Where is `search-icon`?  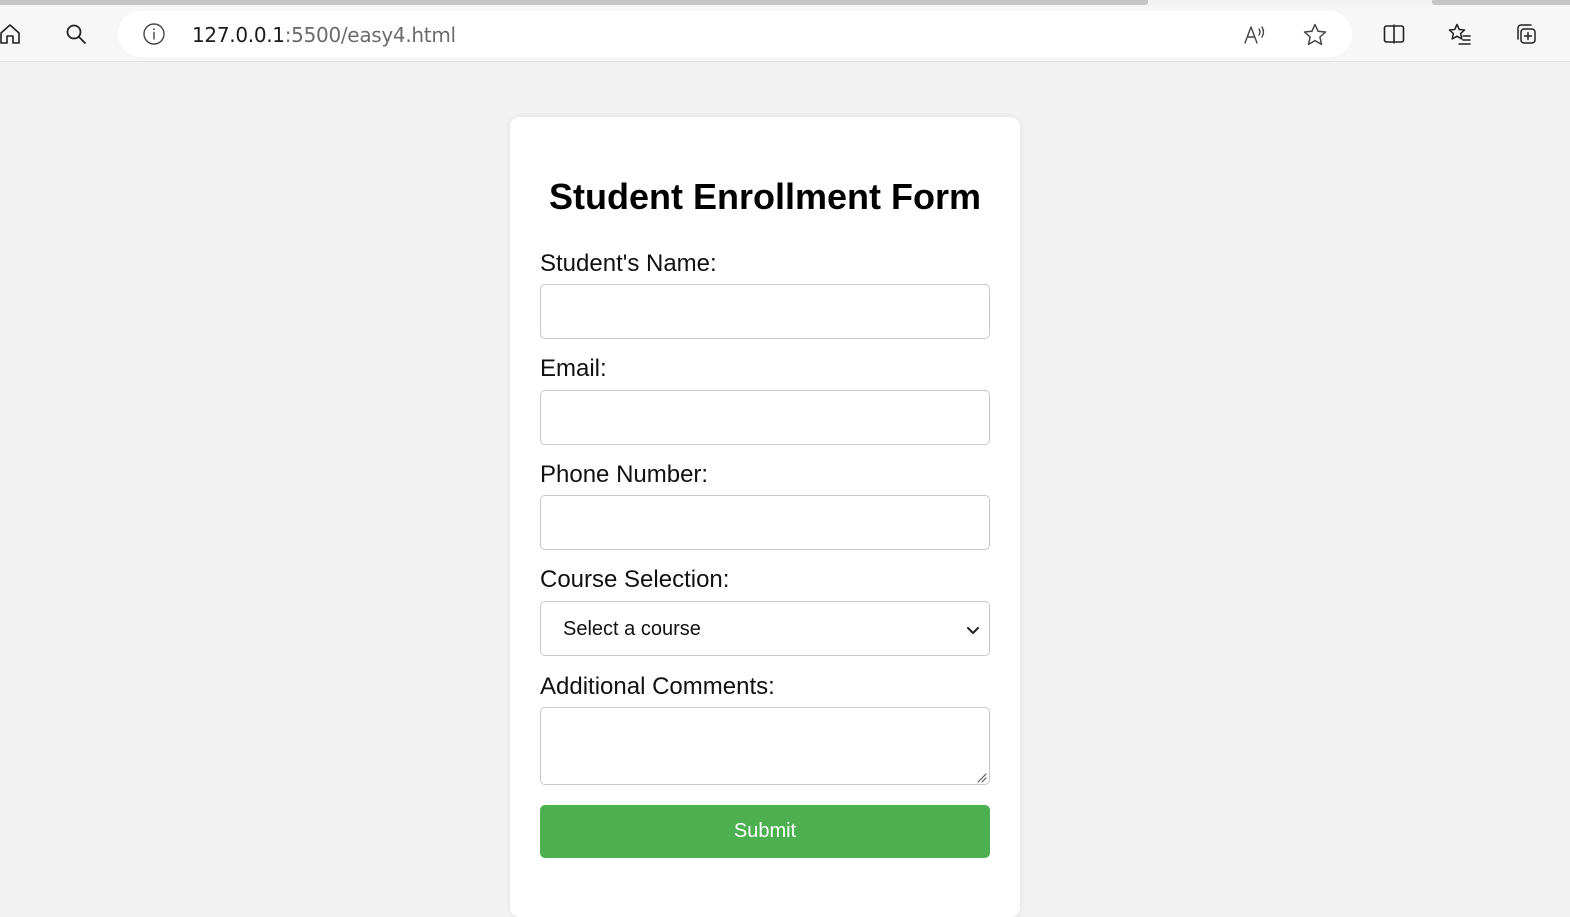 search-icon is located at coordinates (76, 34).